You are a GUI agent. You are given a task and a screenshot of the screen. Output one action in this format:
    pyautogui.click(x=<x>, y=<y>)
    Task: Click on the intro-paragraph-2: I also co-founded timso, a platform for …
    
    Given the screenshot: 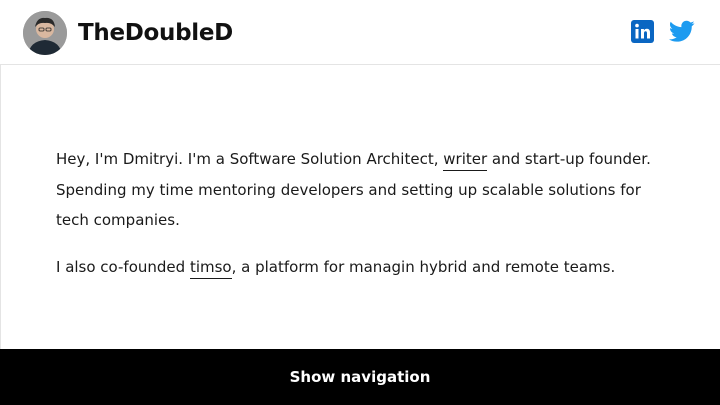 What is the action you would take?
    pyautogui.click(x=366, y=267)
    